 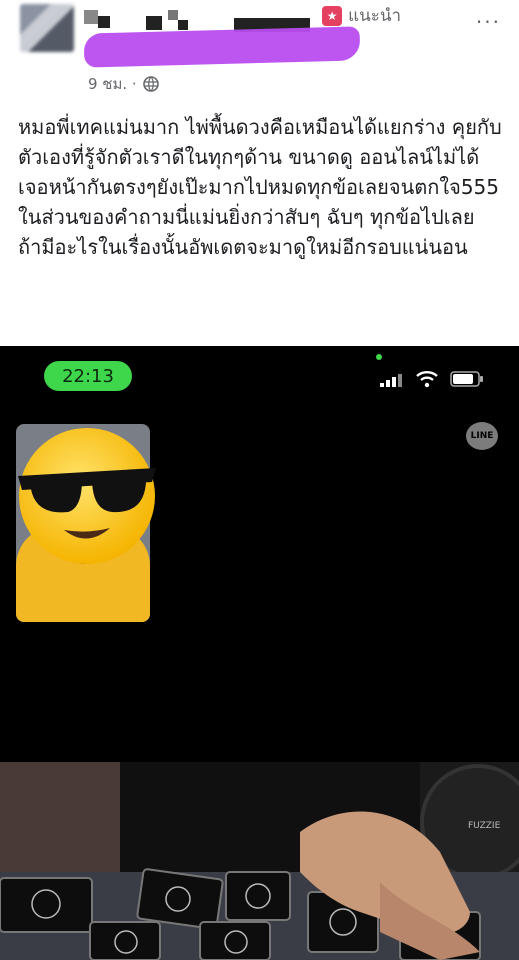 I want to click on post-meta: 9 ชม. ·, so click(x=123, y=84).